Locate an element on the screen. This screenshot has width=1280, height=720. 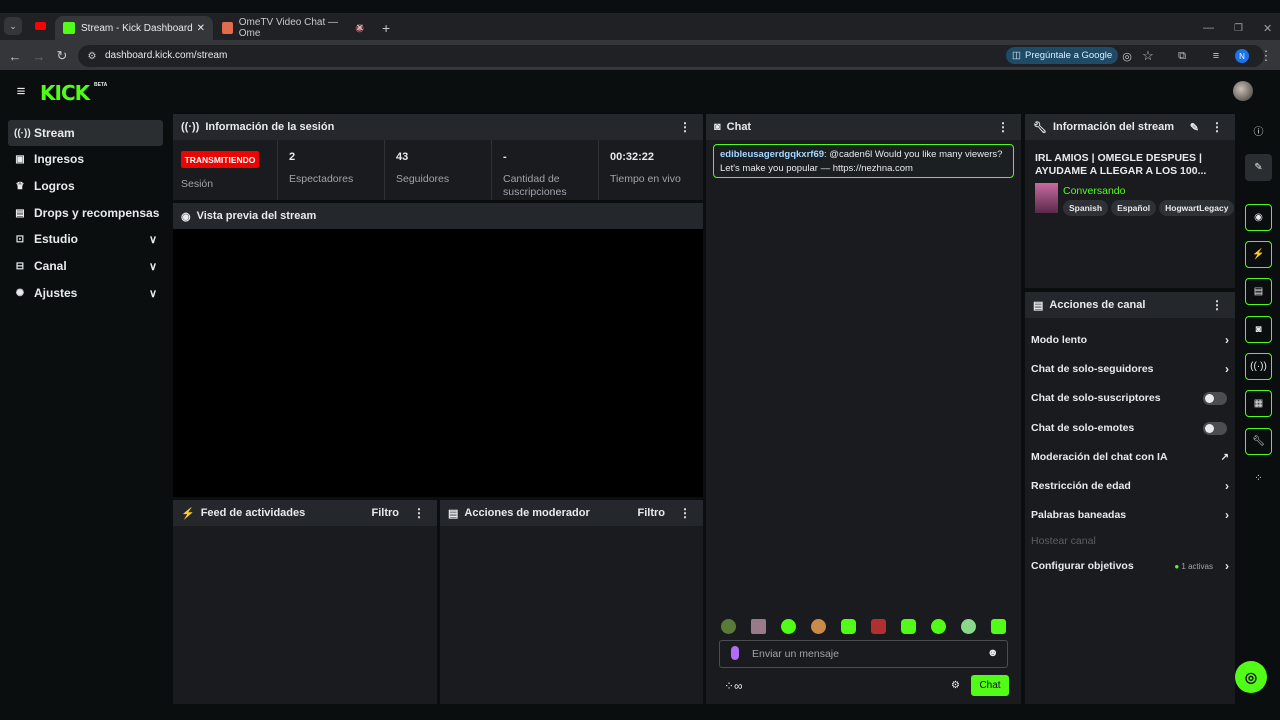
wrench-icon: 🔧︎ is located at coordinates (1258, 441).